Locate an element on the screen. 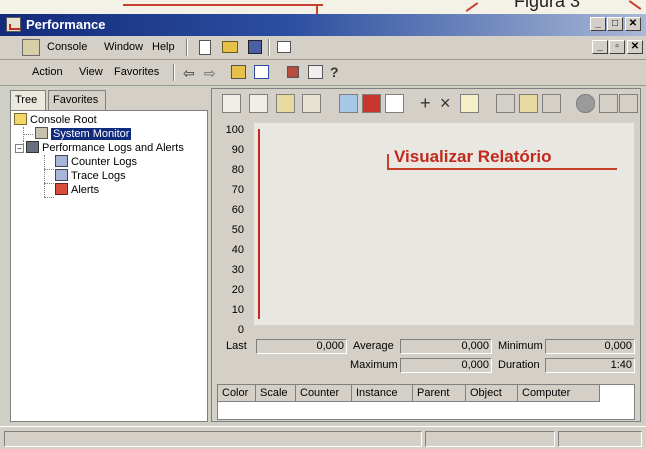 The width and height of the screenshot is (646, 449). column-header: Scale is located at coordinates (276, 393).